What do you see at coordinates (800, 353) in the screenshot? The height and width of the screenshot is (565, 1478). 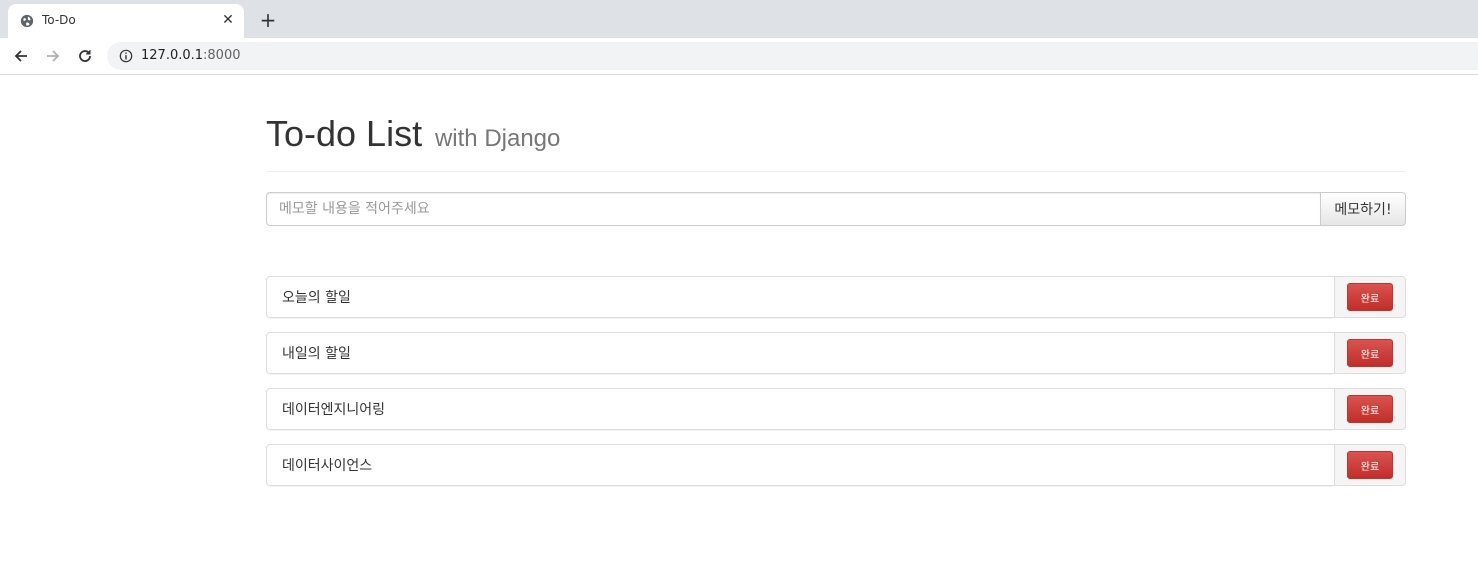 I see `todo-text: 내일의 할일` at bounding box center [800, 353].